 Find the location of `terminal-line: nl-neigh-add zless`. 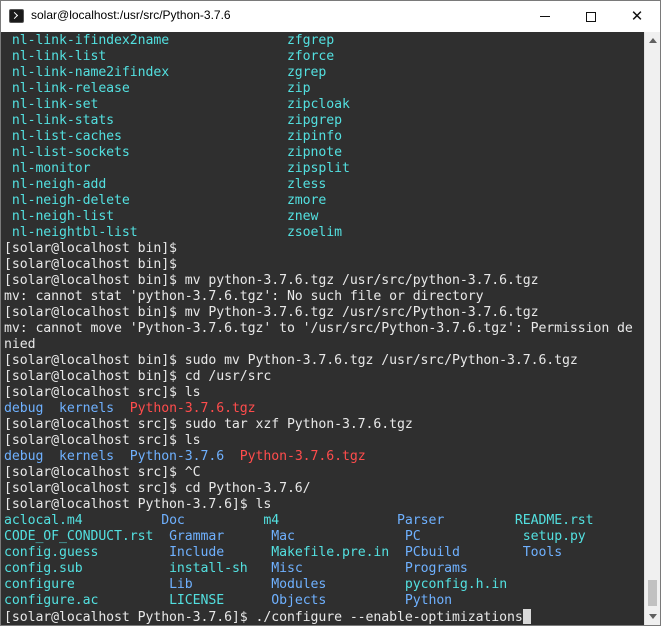

terminal-line: nl-neigh-add zless is located at coordinates (318, 185).